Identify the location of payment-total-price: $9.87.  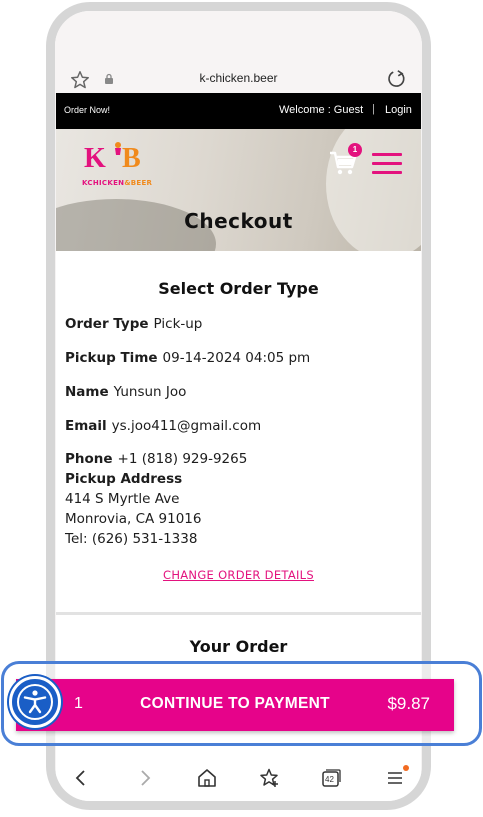
(408, 703).